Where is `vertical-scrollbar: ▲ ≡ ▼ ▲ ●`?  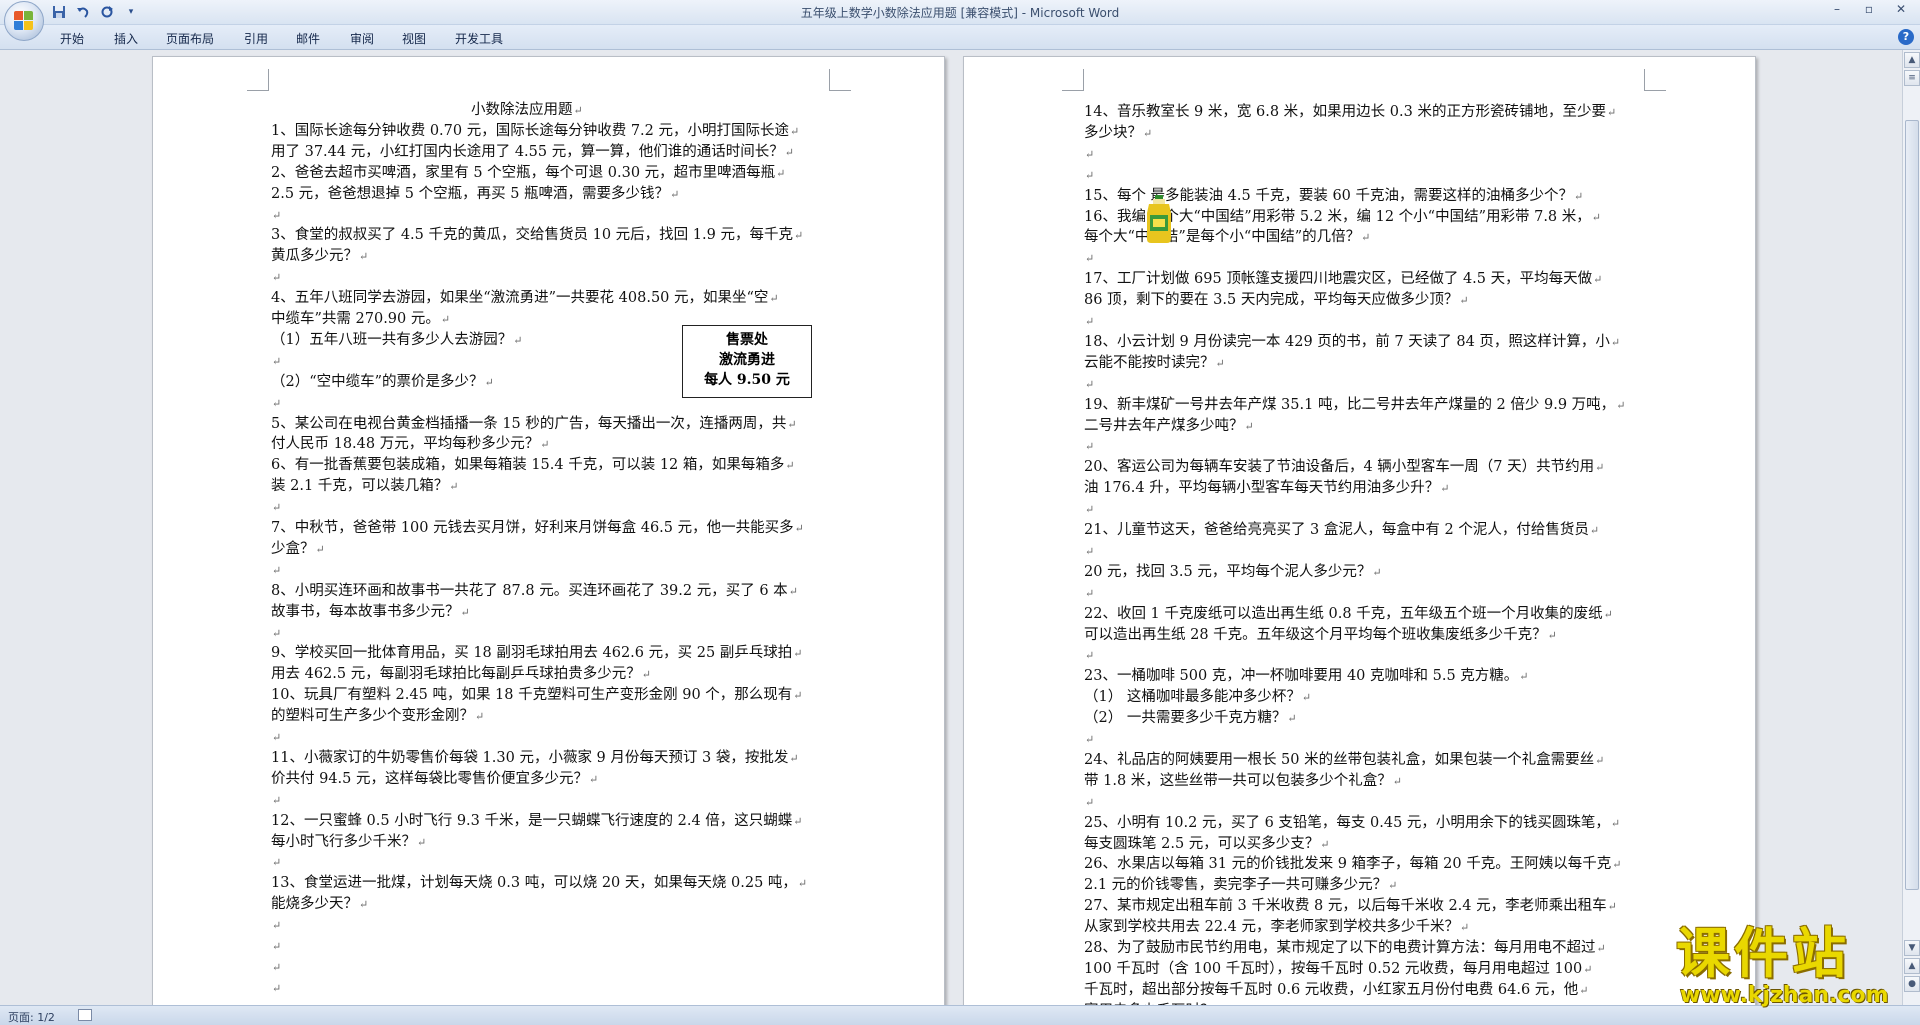 vertical-scrollbar: ▲ ≡ ▼ ▲ ● is located at coordinates (1911, 527).